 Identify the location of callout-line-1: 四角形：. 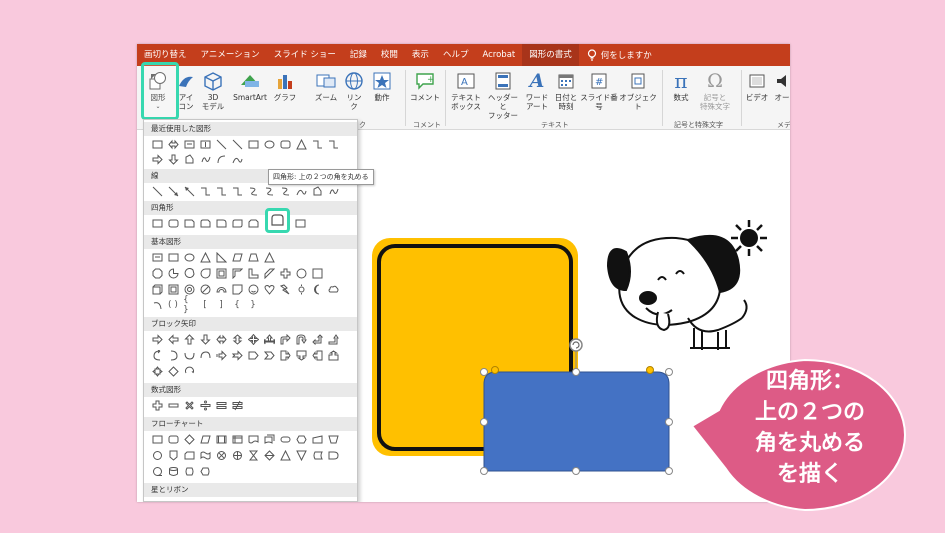
(809, 381).